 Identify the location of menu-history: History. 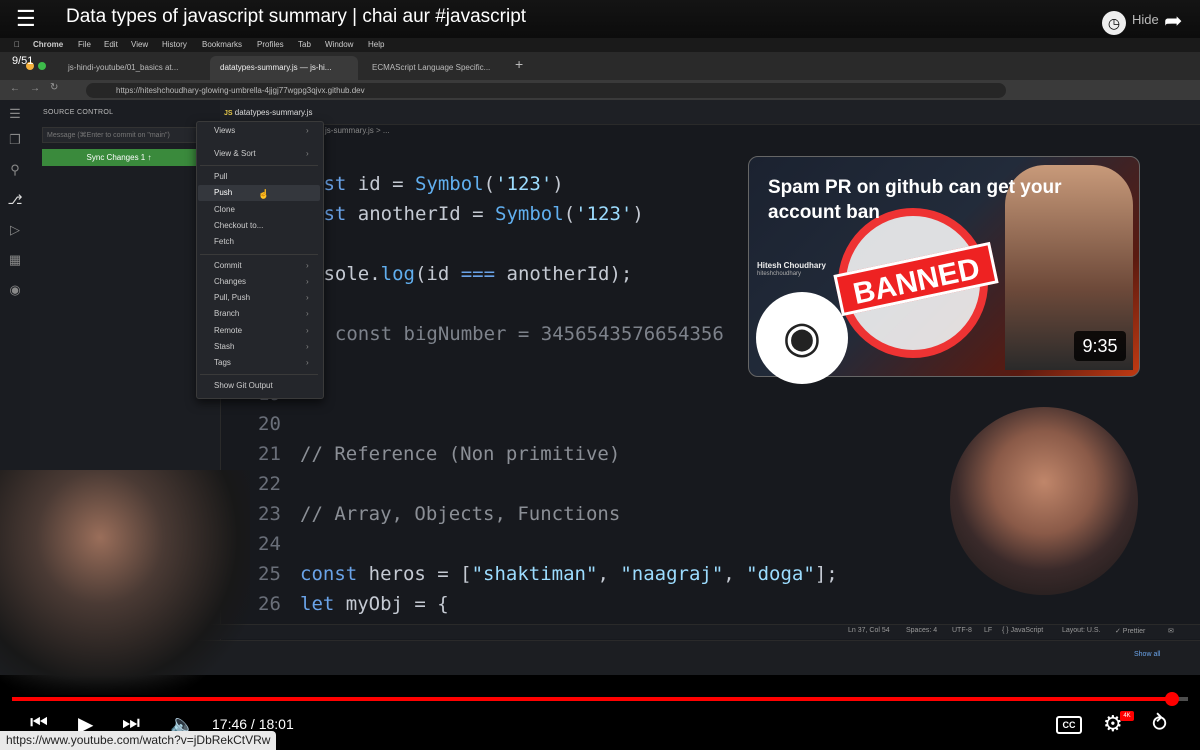
(174, 44).